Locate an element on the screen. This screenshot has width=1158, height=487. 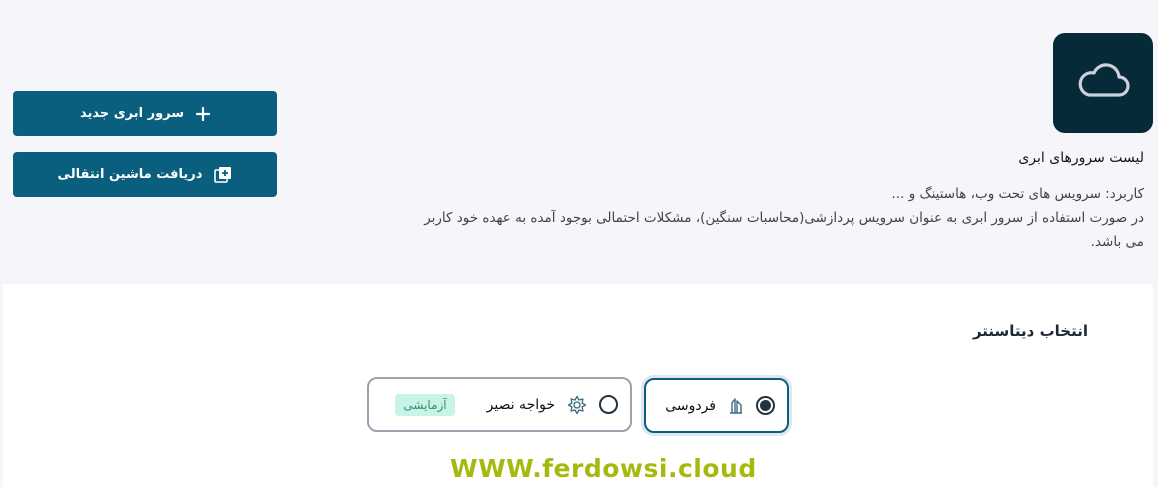
new-cloud-server-button: سرور ابری جدید is located at coordinates (145, 113).